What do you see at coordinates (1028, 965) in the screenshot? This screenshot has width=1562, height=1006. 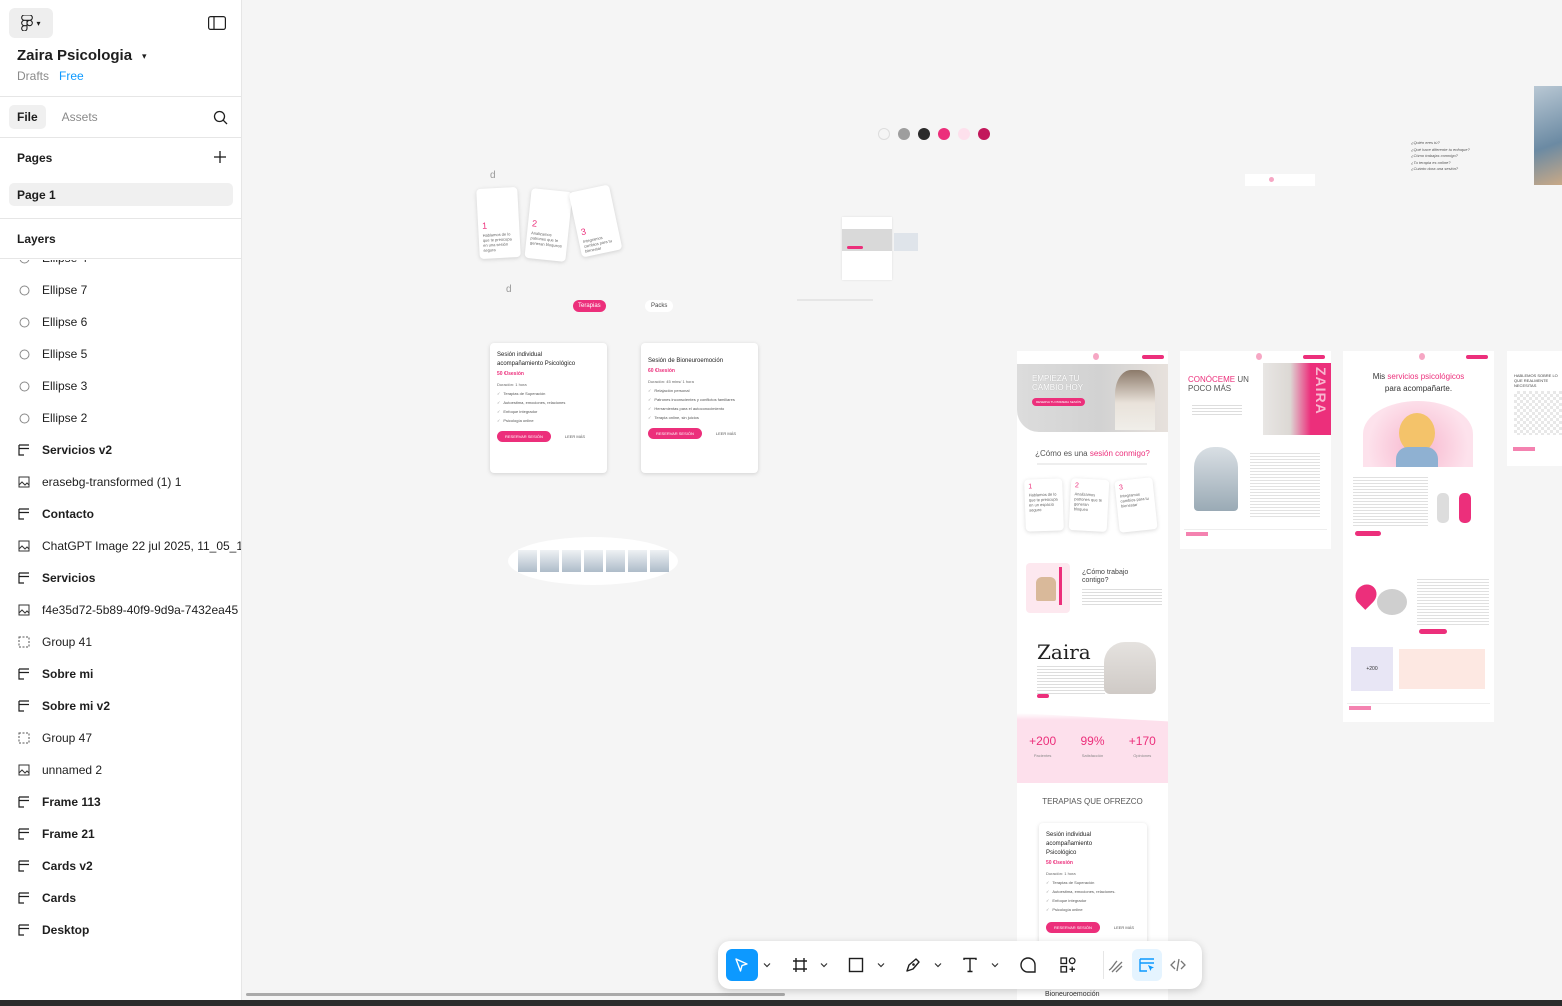 I see `comment-tool-button` at bounding box center [1028, 965].